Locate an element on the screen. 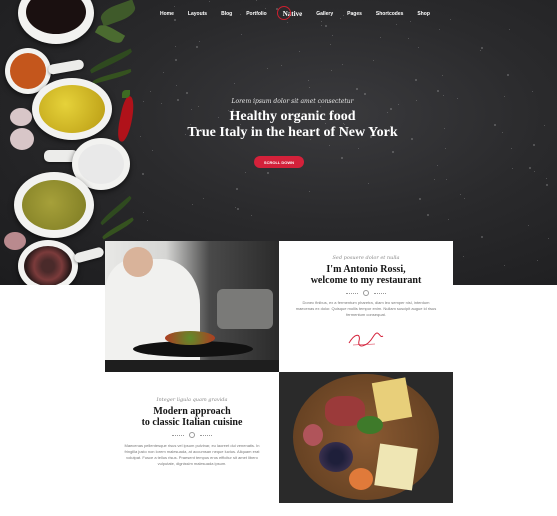 This screenshot has height=516, width=557. logo-ring-icon is located at coordinates (283, 13).